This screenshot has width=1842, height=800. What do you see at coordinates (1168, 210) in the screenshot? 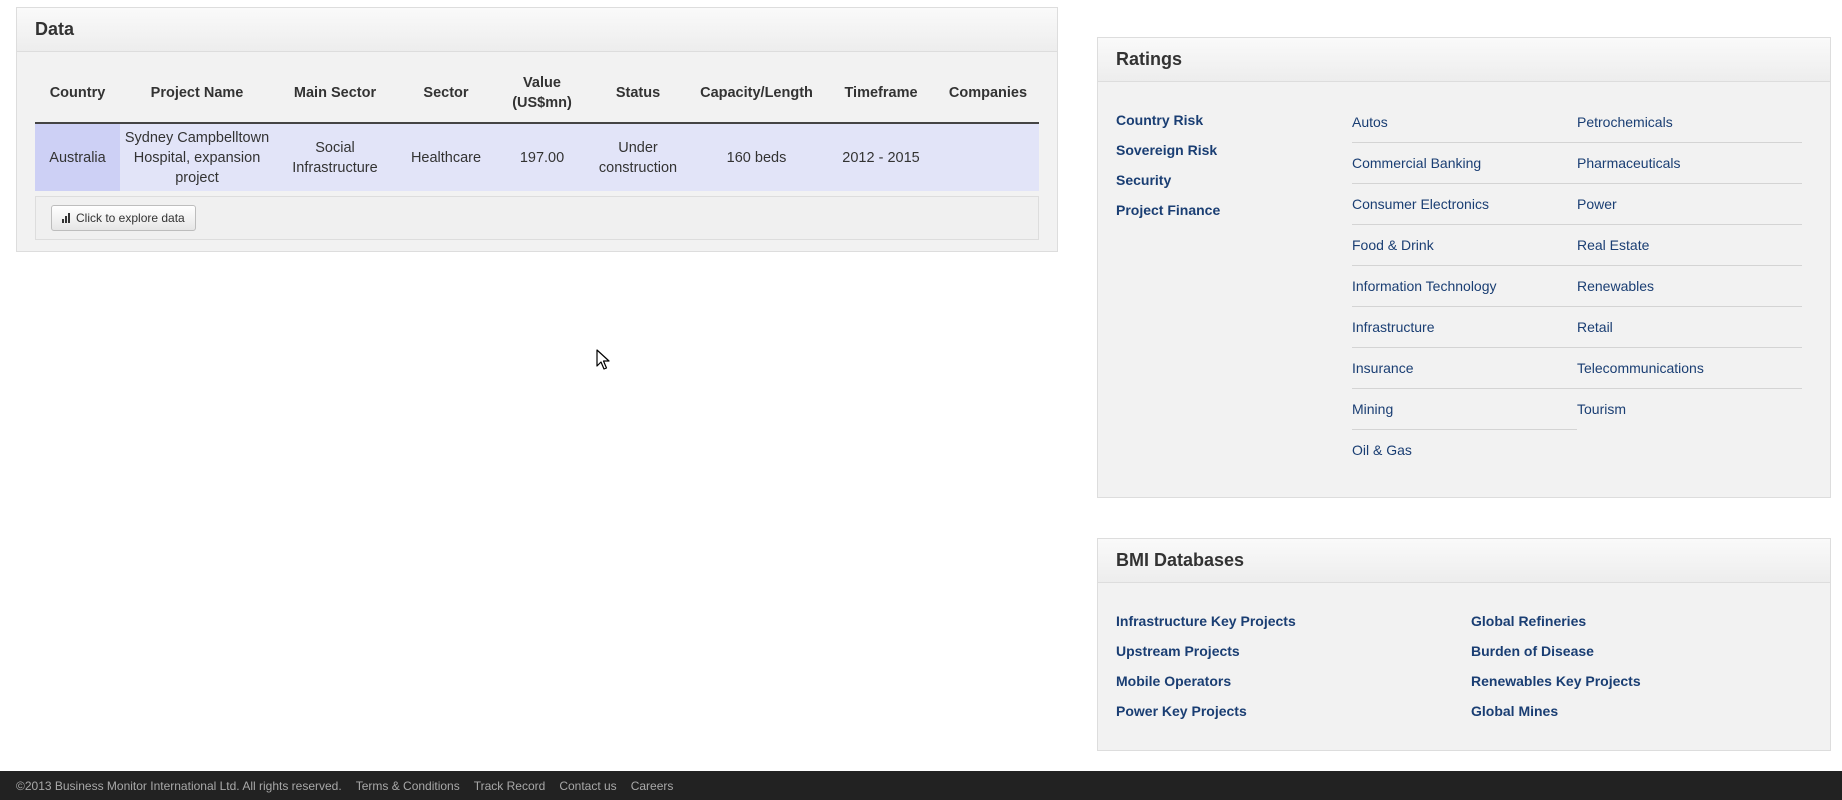
I see `link-project-finance: Project Finance` at bounding box center [1168, 210].